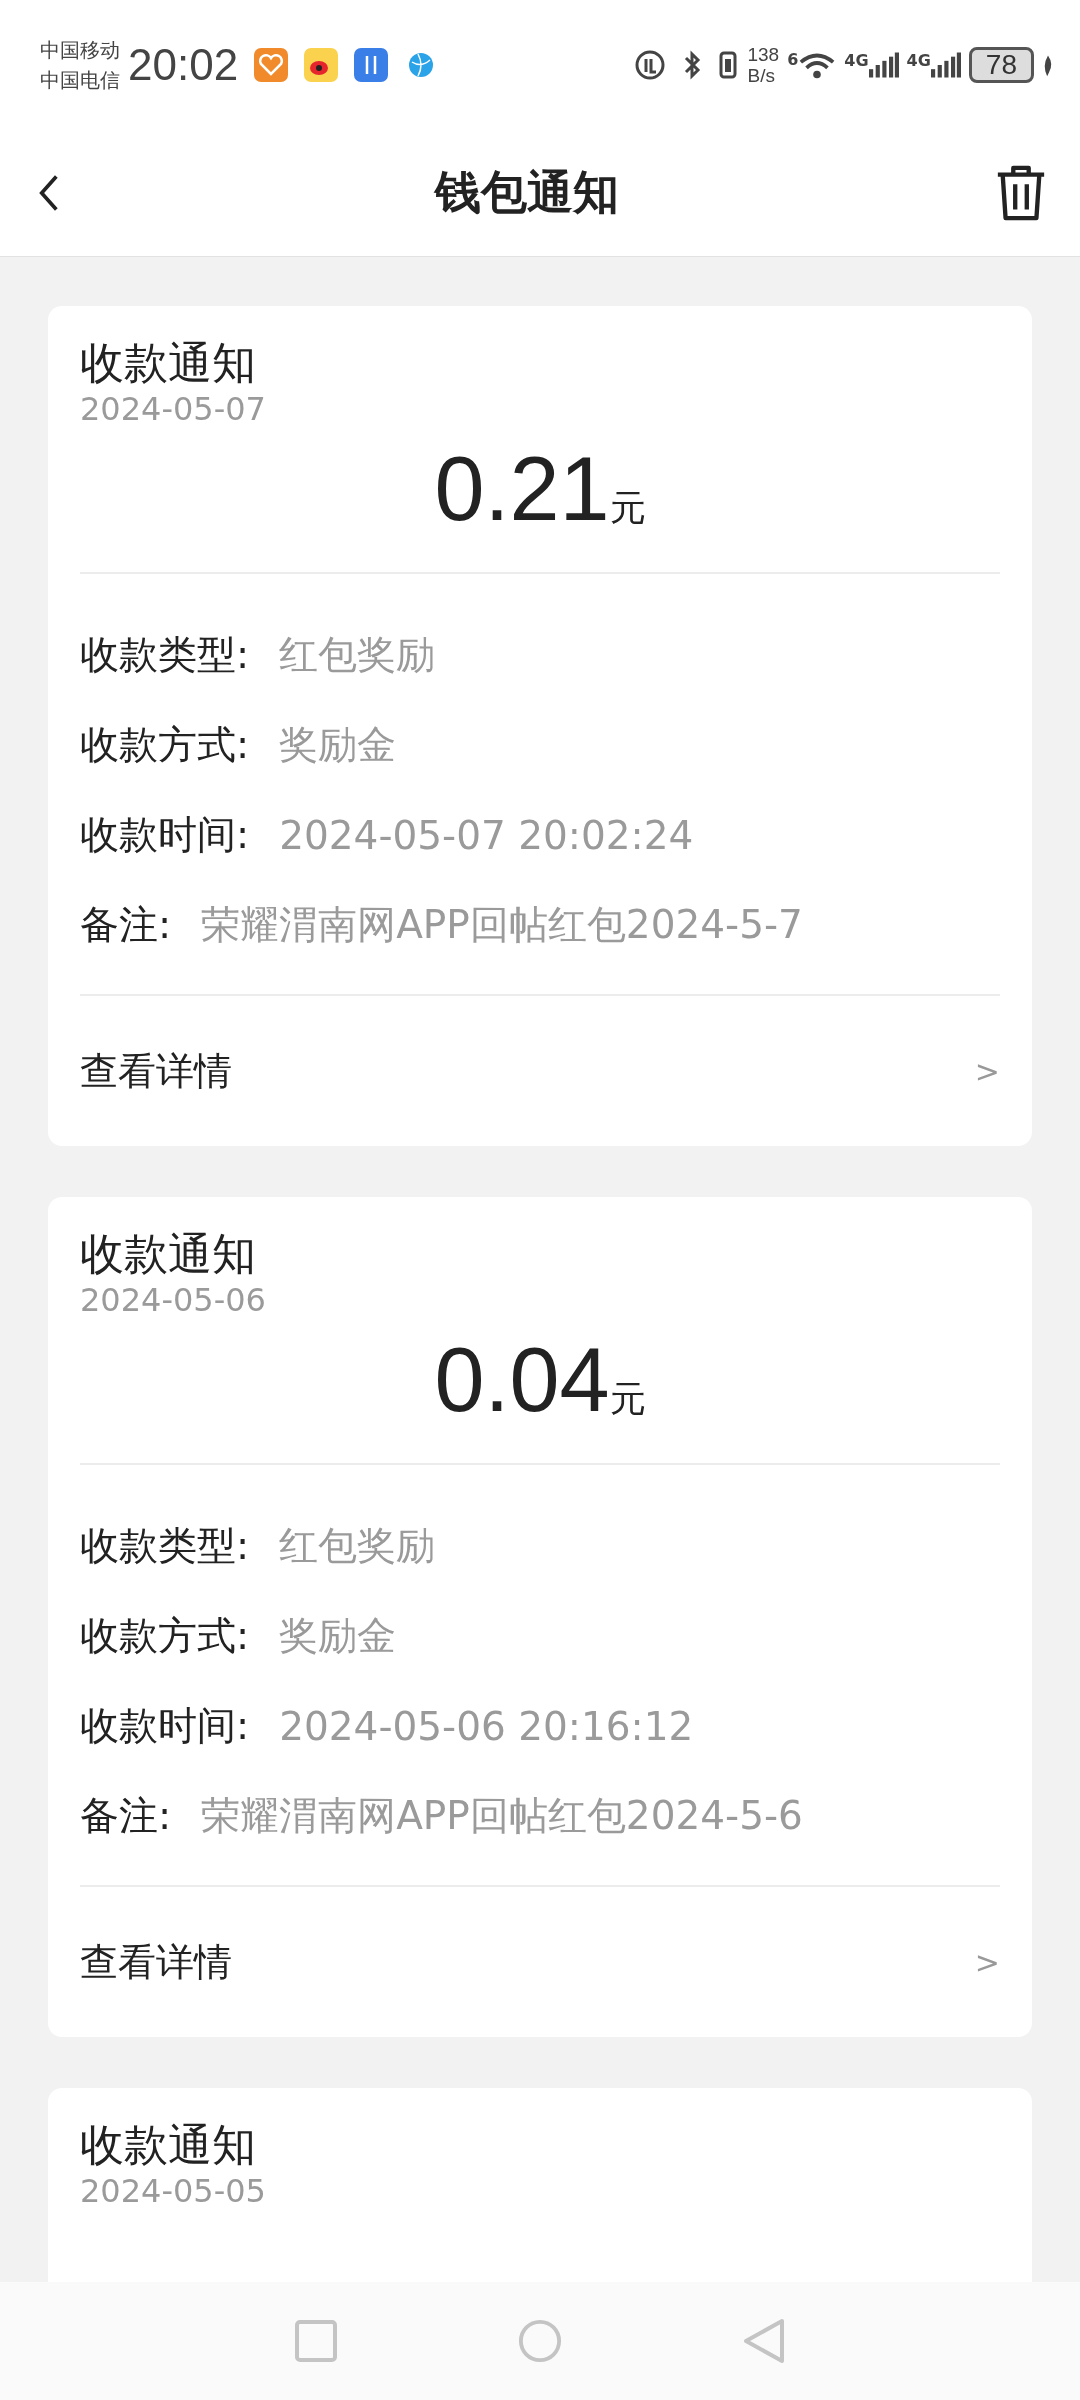 This screenshot has height=2400, width=1080. Describe the element at coordinates (1001, 65) in the screenshot. I see `battery-indicator: 78` at that location.